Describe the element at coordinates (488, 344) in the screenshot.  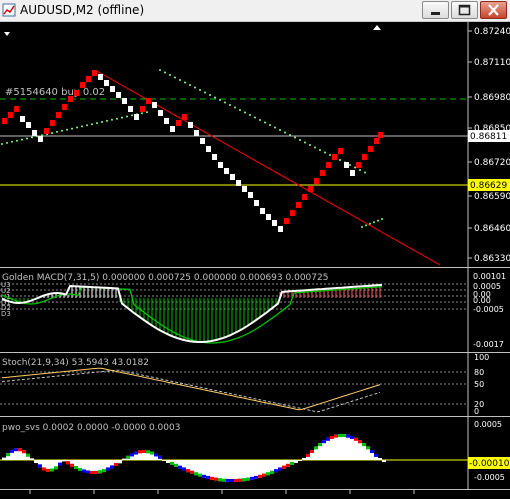
I see `macd-tick-label: -0.0017` at that location.